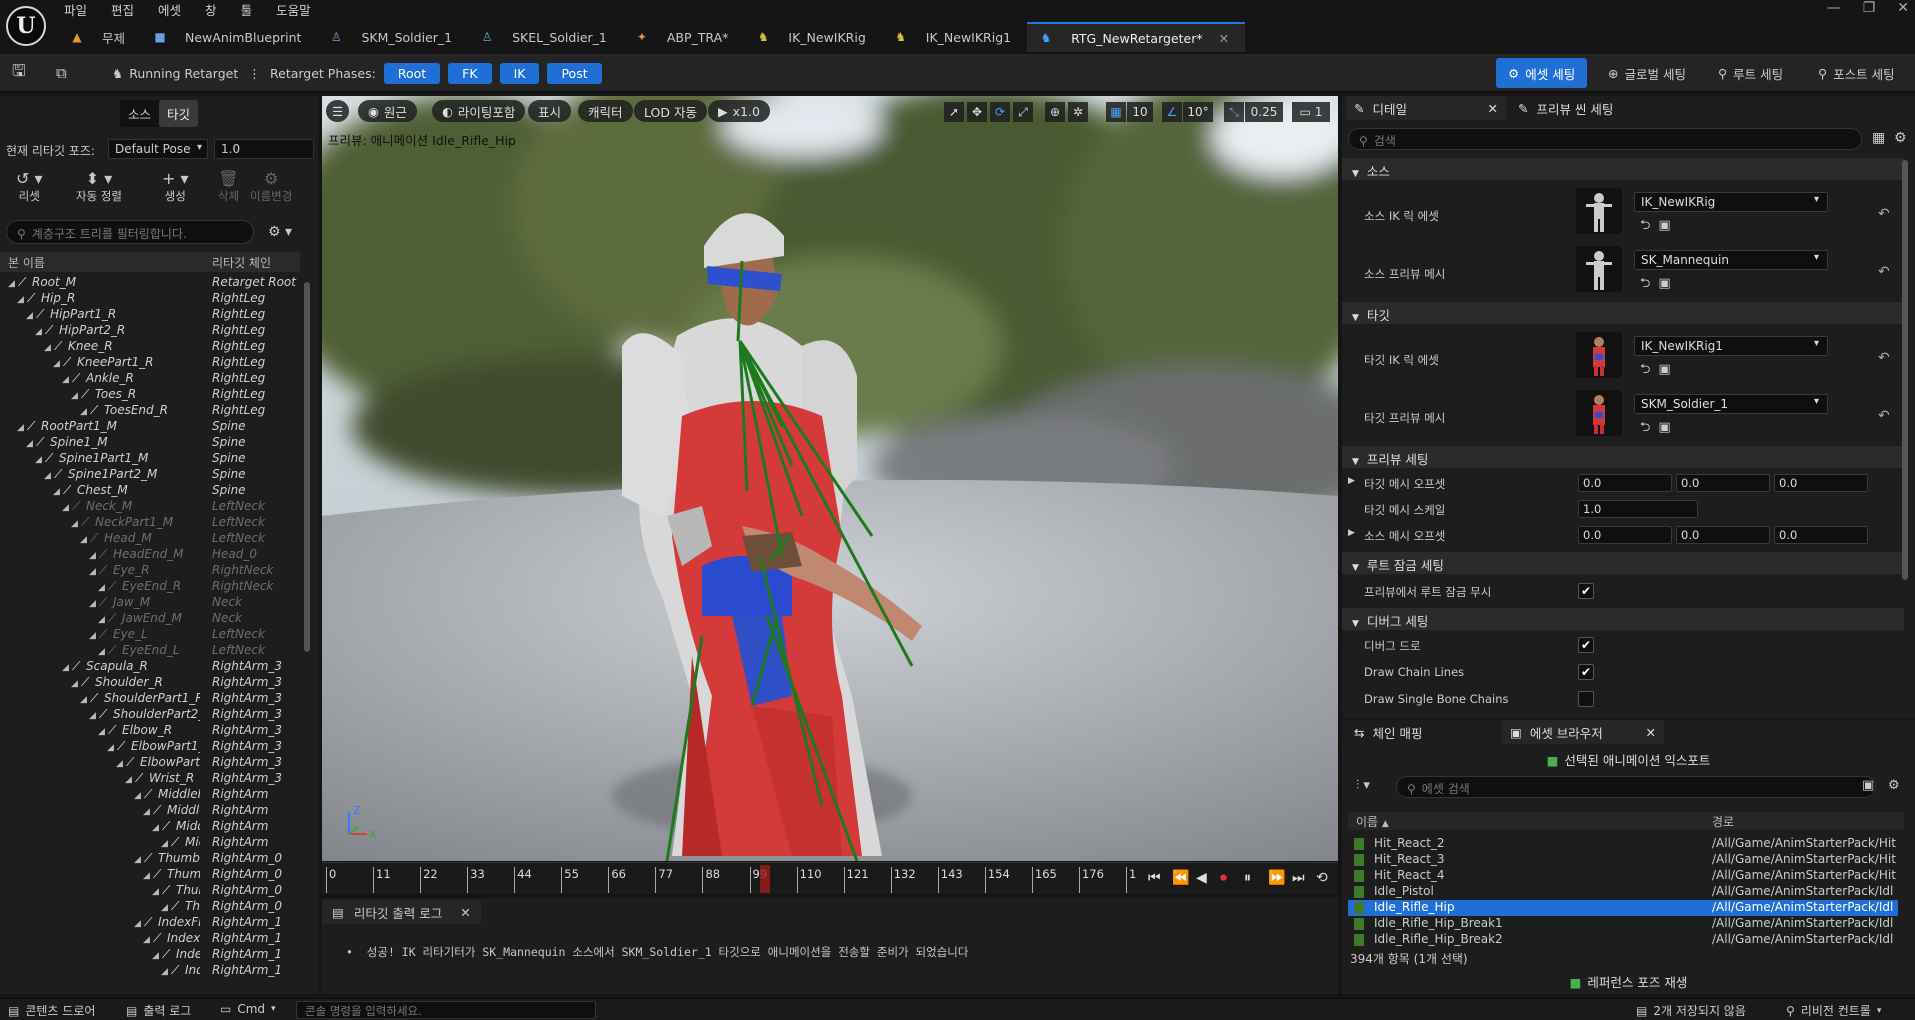 Image resolution: width=1915 pixels, height=1020 pixels. What do you see at coordinates (150, 538) in the screenshot?
I see `bone-tree-row: ◢ ⟋ Head_M LeftNeck` at bounding box center [150, 538].